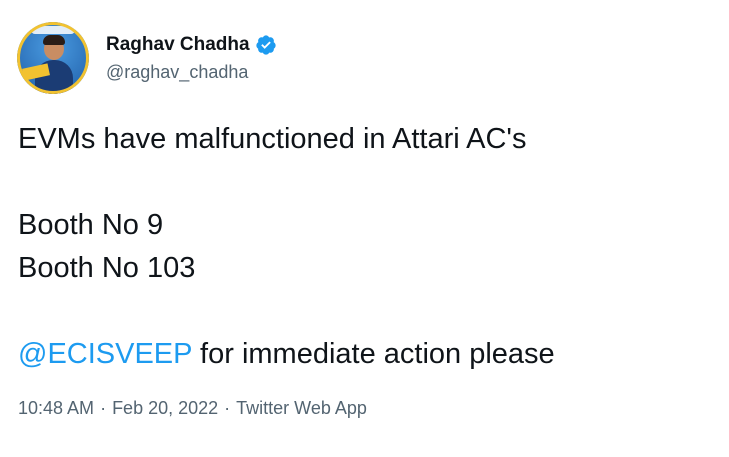 This screenshot has width=729, height=457. I want to click on timestamp-time: 10:48 AM, so click(56, 408).